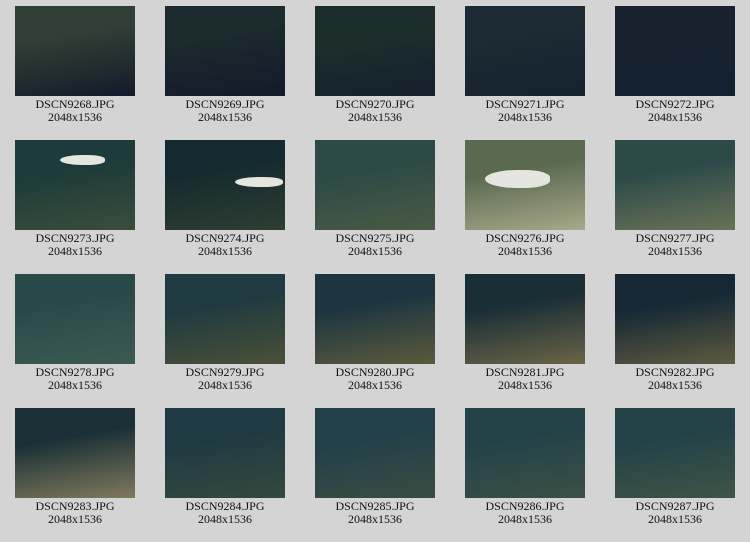 The image size is (750, 542). I want to click on gallery-item: DSCN9276.JPG 2048x1536, so click(525, 207).